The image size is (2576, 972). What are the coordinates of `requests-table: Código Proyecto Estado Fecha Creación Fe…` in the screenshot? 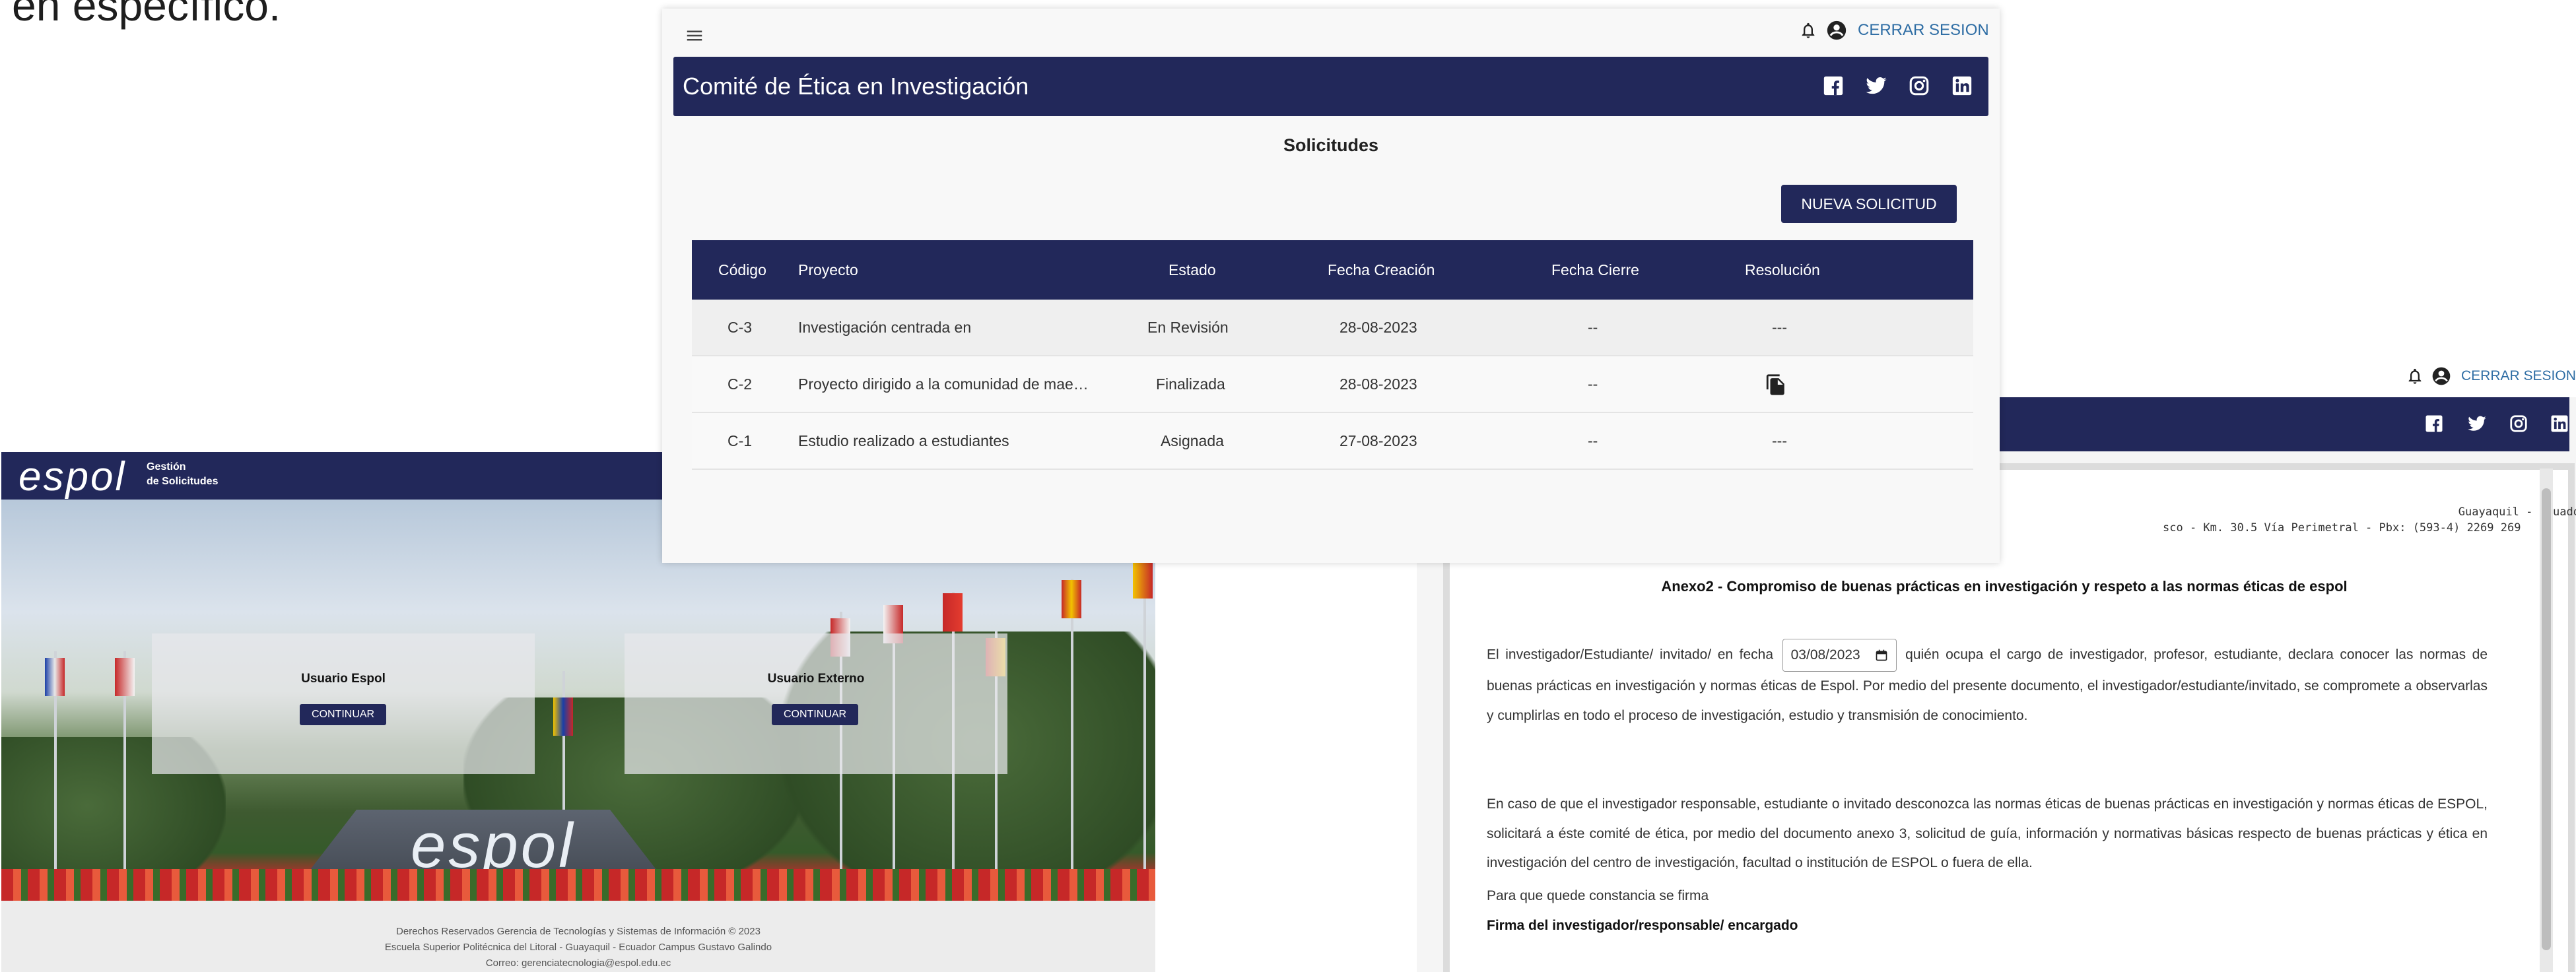 It's located at (1332, 355).